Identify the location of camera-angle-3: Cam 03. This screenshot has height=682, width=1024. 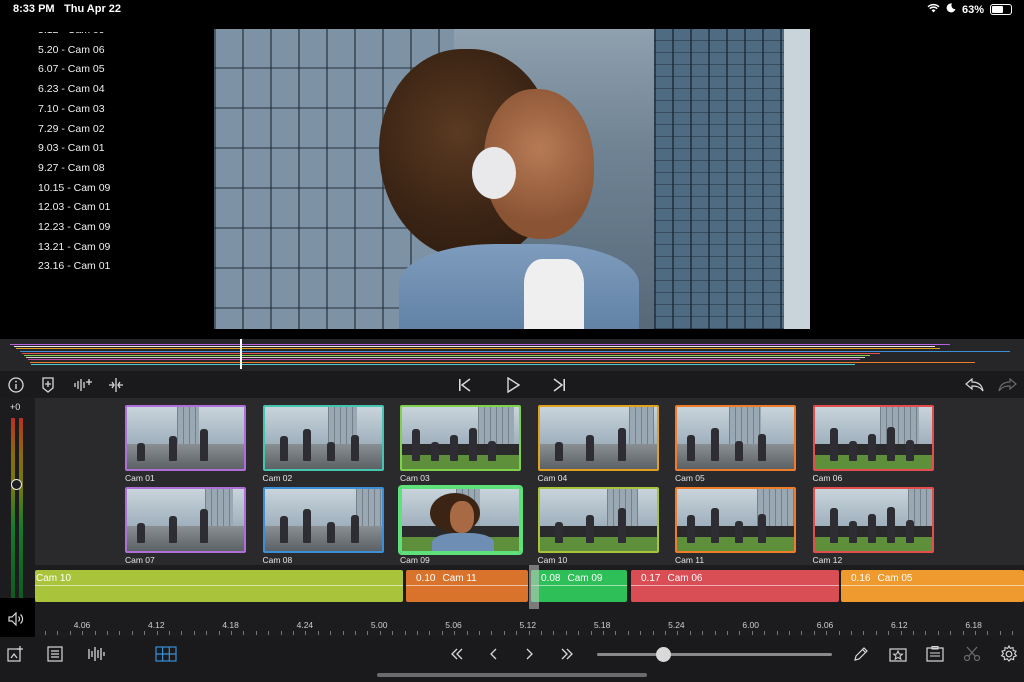
(460, 444).